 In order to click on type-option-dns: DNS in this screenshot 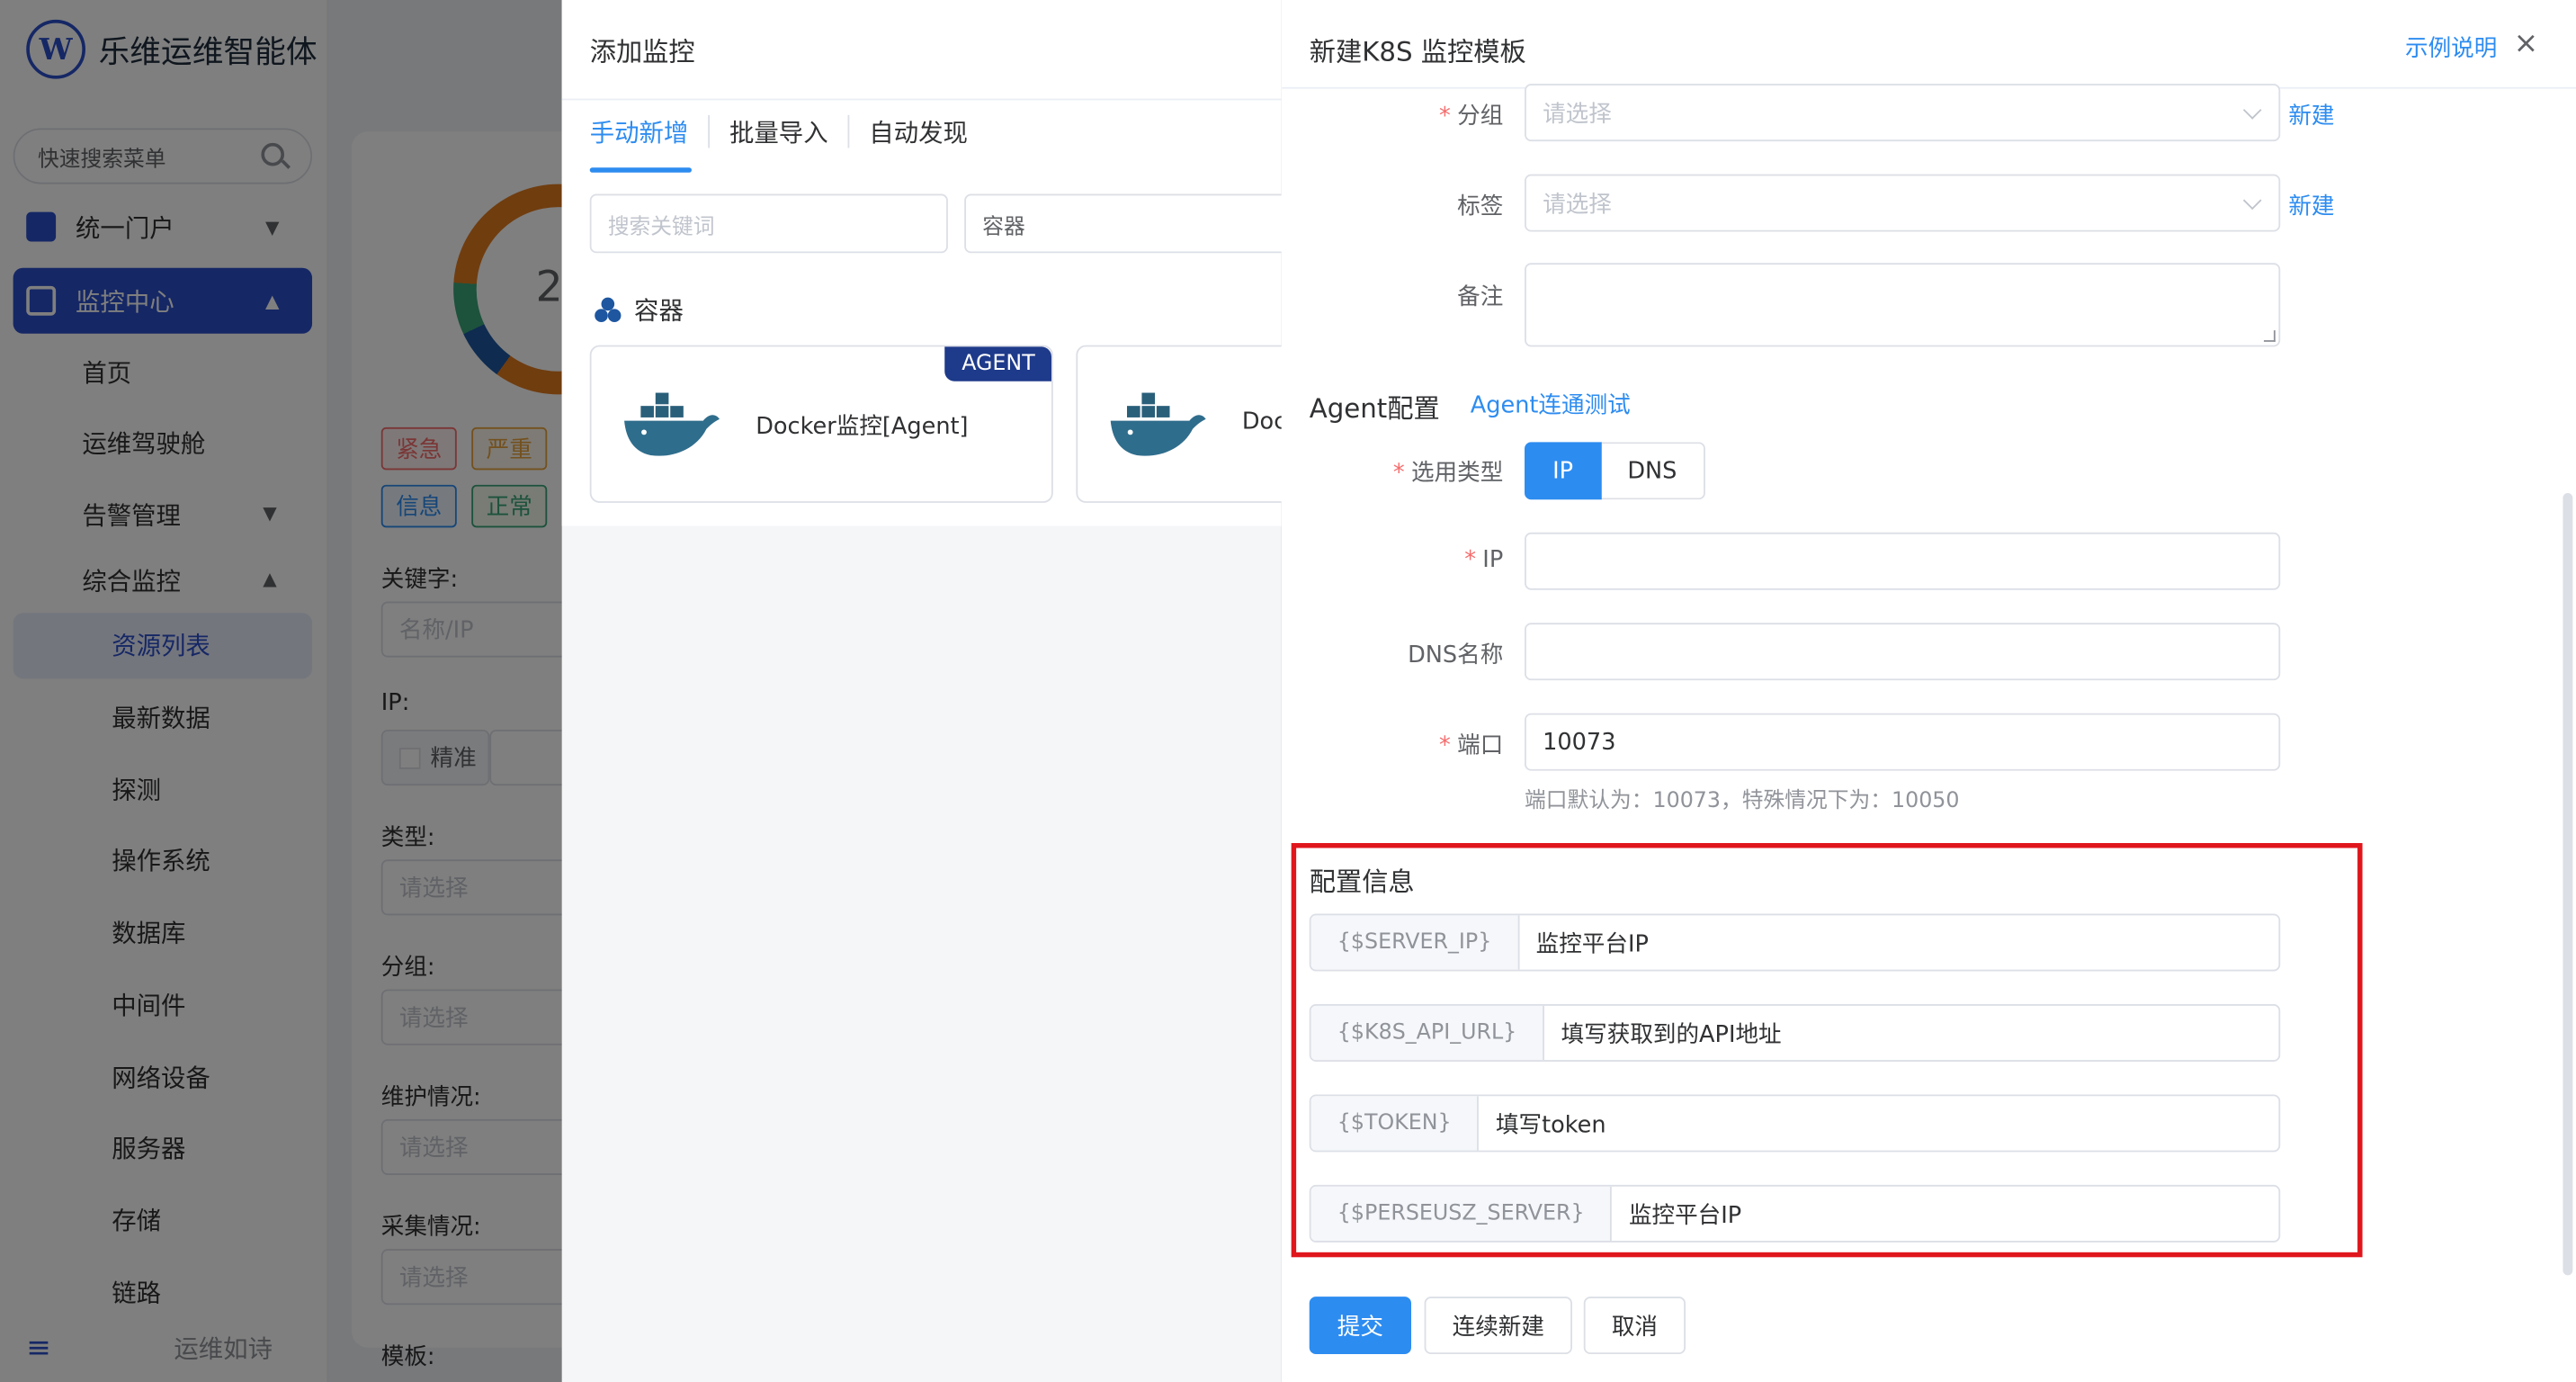, I will do `click(1653, 471)`.